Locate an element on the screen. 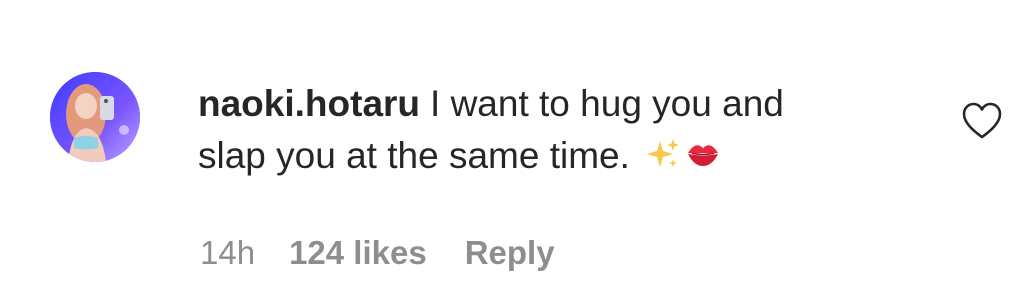 The image size is (1024, 302). comment-text-line-1: I want to hug you and is located at coordinates (607, 103).